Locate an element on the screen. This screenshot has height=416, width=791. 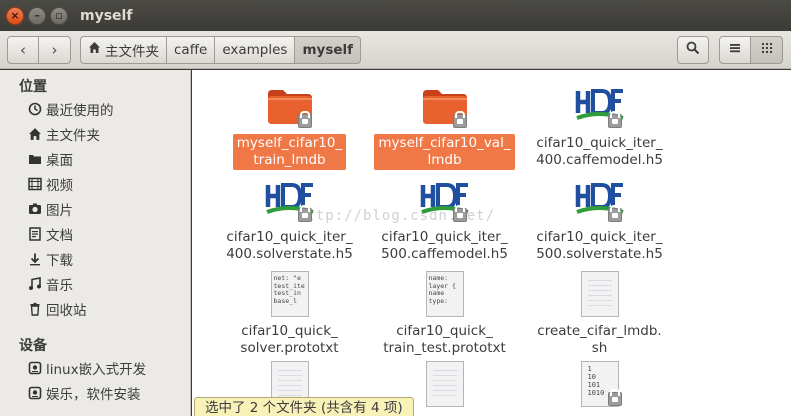
folder-item: myself_cifar10_val_ lmdb is located at coordinates (444, 126).